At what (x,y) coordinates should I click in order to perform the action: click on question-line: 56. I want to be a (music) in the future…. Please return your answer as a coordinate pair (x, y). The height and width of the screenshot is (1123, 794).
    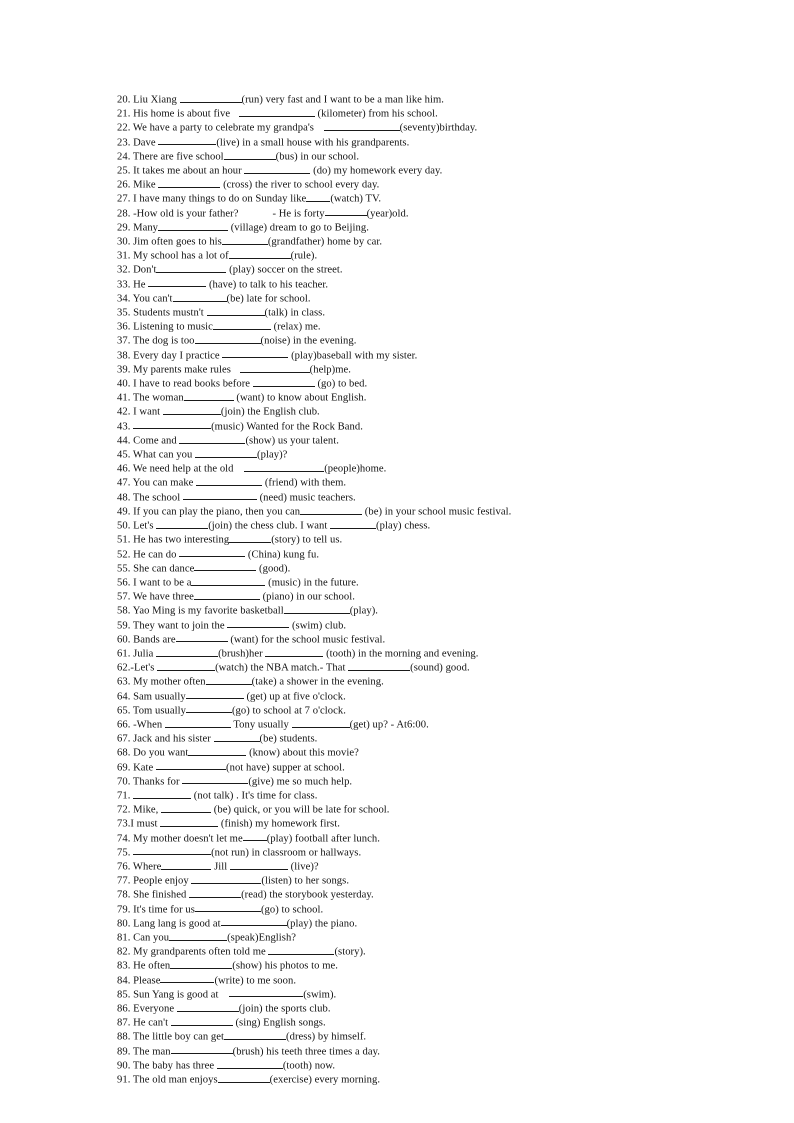
    Looking at the image, I should click on (397, 583).